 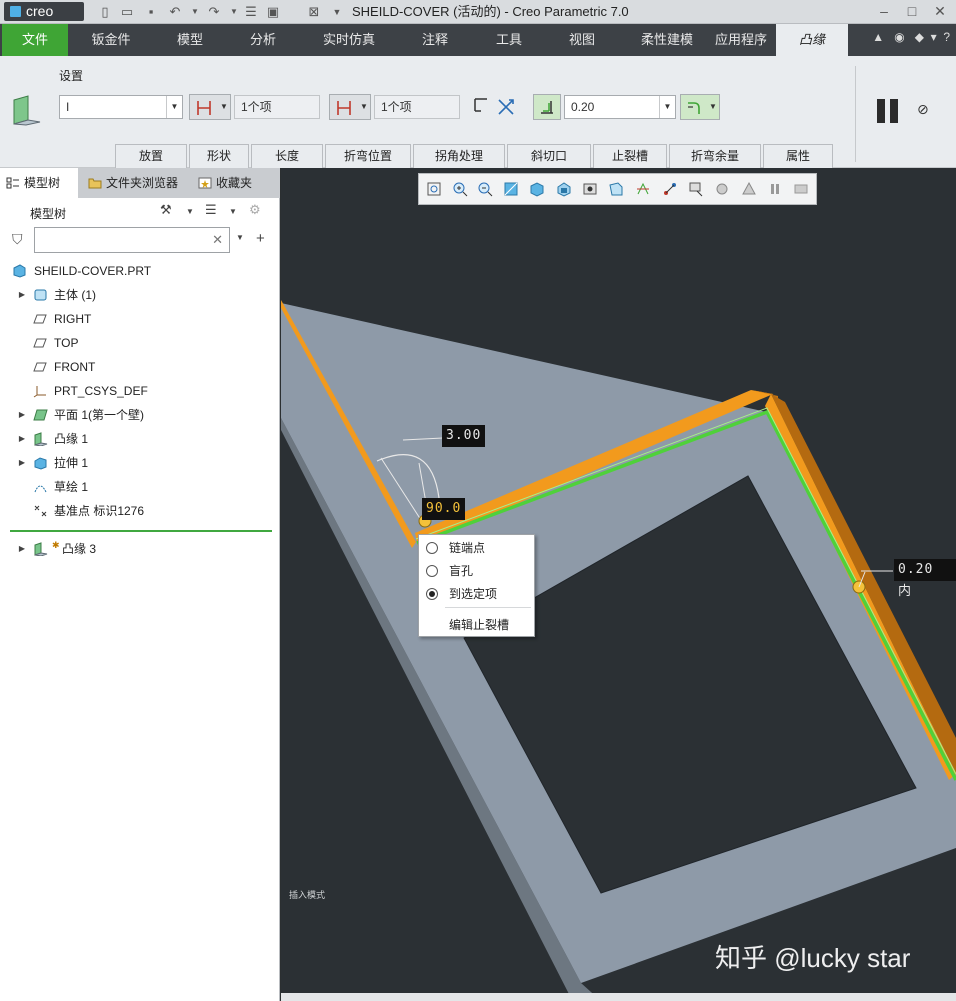 I want to click on display-style-icon, so click(x=537, y=189).